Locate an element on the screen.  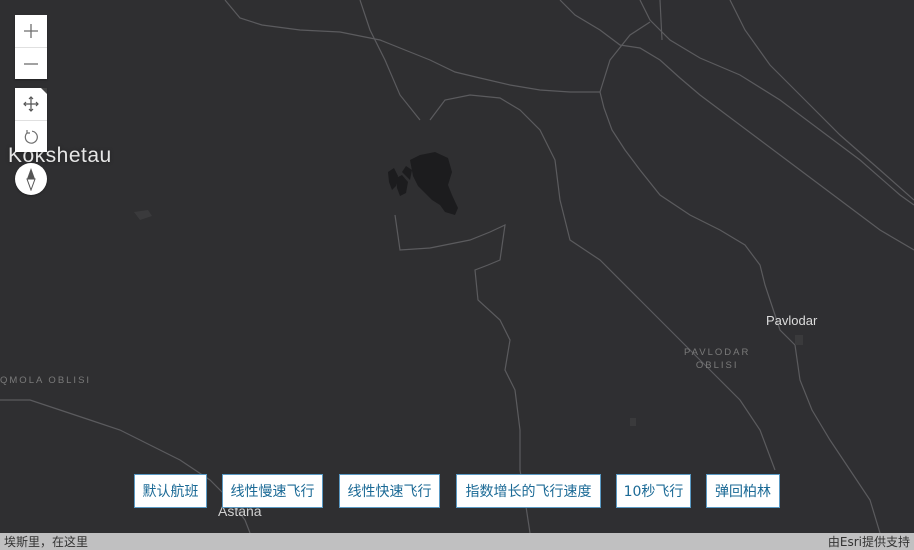
zoom-in-button is located at coordinates (31, 31).